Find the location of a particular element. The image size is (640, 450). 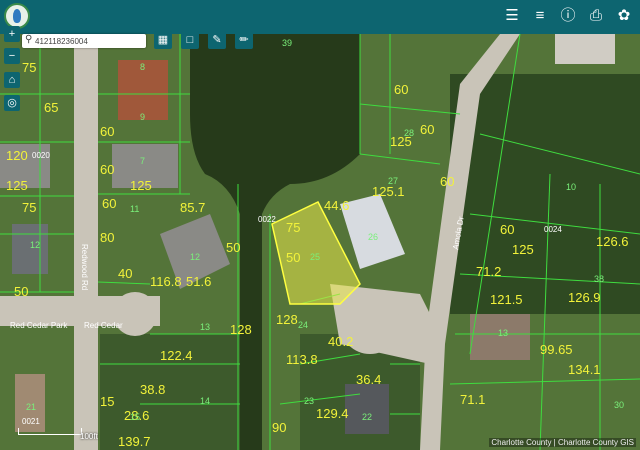

svg-text: 36.4 is located at coordinates (368, 379).